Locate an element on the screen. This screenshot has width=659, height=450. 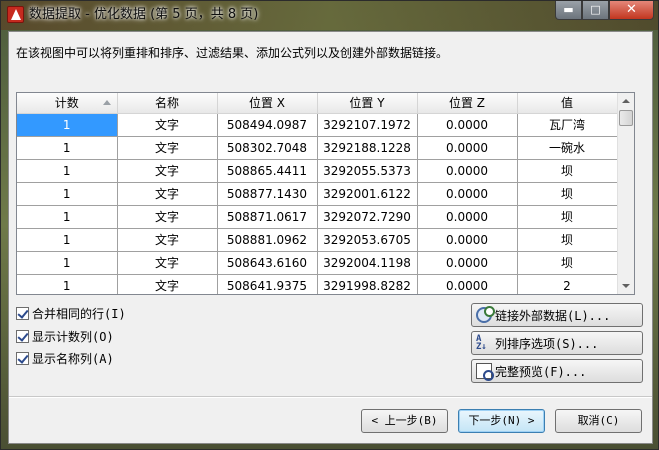
cell-position-y: 3292055.5373 is located at coordinates (367, 171).